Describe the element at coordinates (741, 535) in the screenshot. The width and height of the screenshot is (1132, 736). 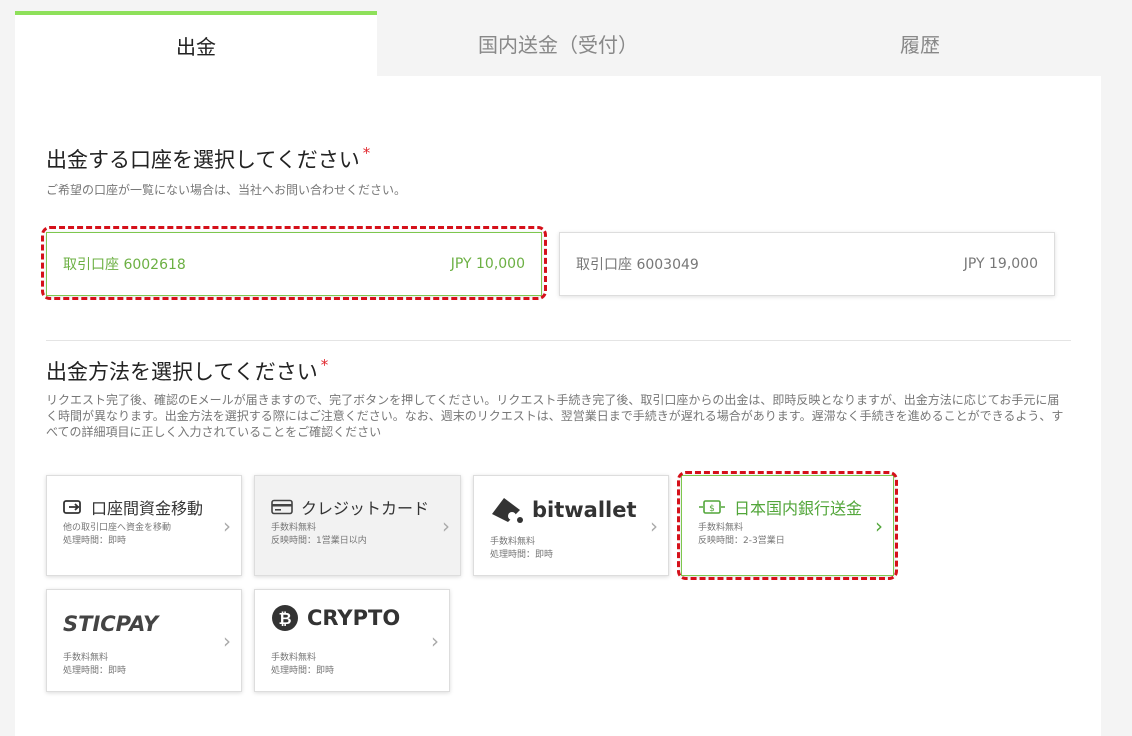
I see `method-info: 手数料無料 反映時間：2-3営業日` at that location.